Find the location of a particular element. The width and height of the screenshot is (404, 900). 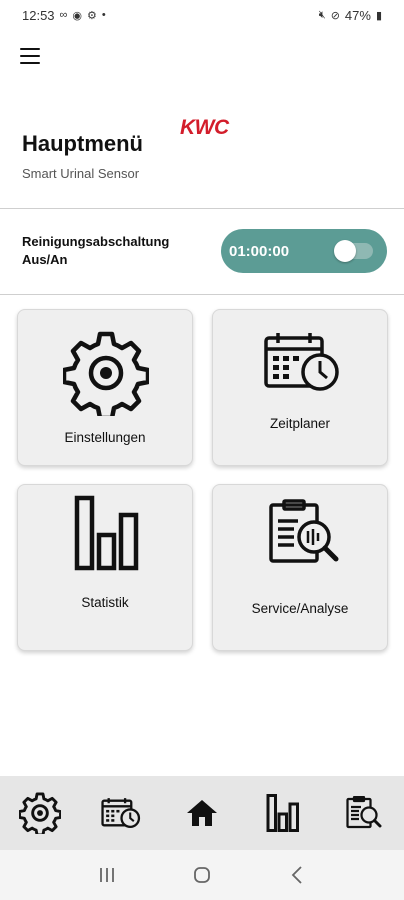

home-button is located at coordinates (202, 875).